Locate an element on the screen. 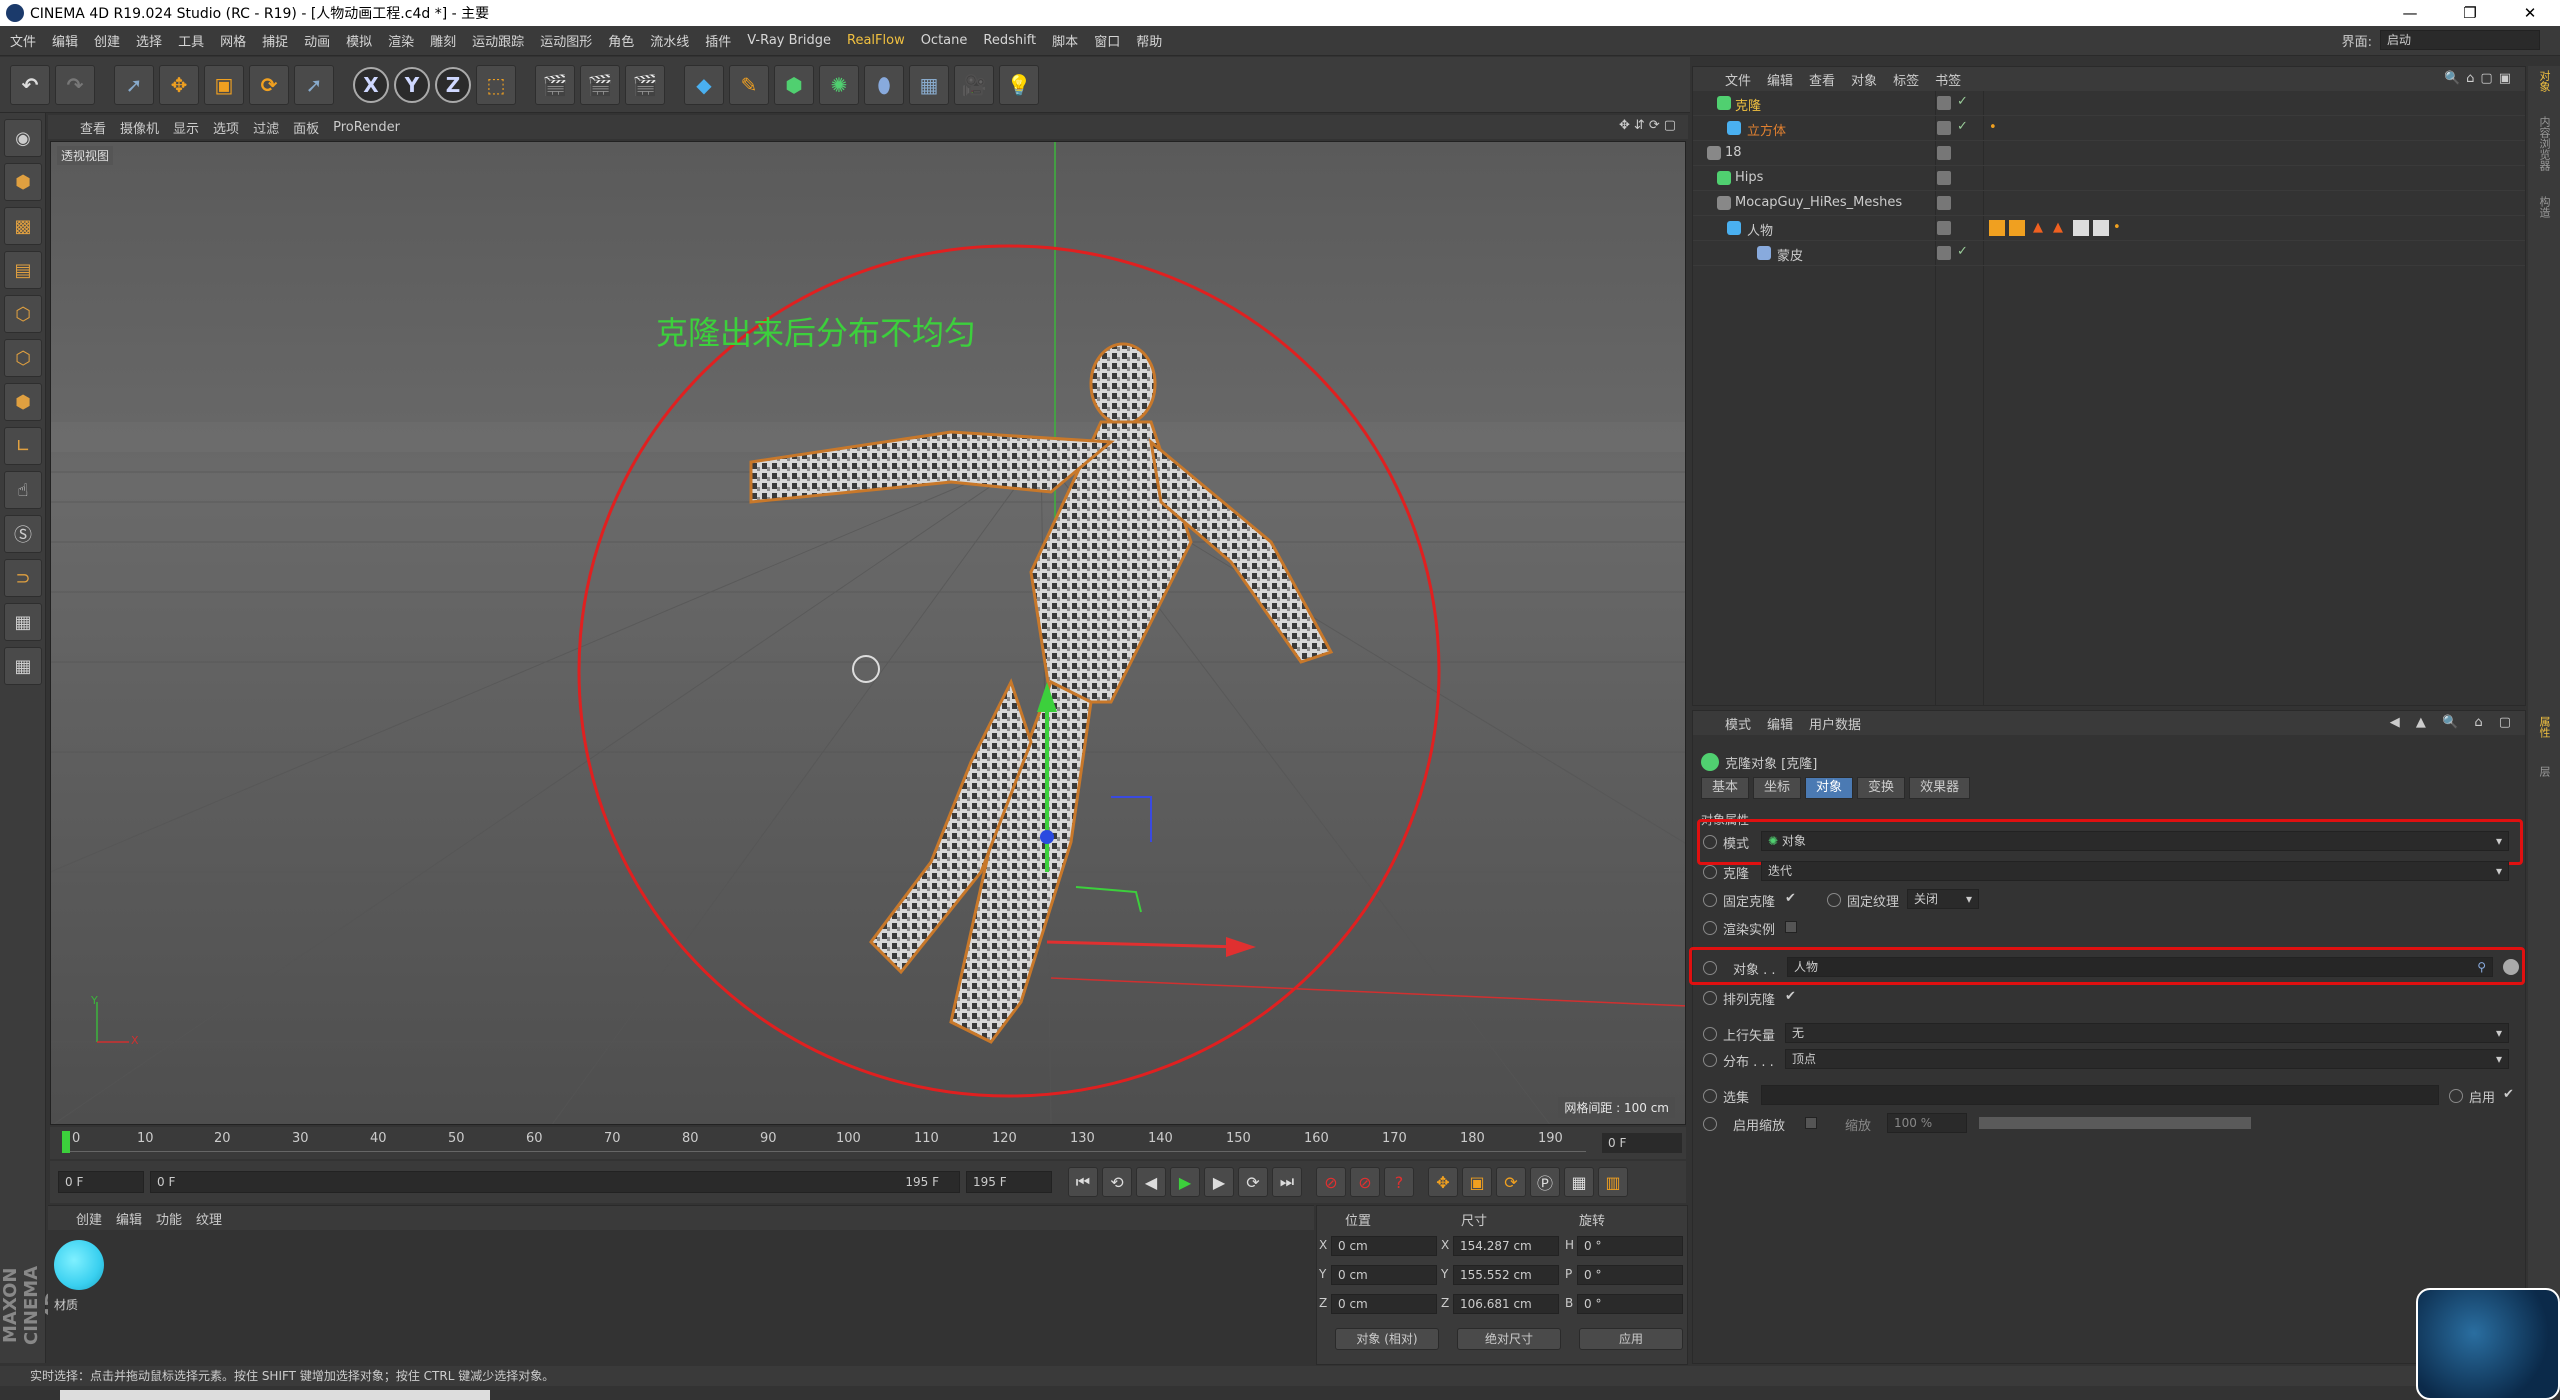  end-frame-field: 195 F is located at coordinates (1009, 1182).